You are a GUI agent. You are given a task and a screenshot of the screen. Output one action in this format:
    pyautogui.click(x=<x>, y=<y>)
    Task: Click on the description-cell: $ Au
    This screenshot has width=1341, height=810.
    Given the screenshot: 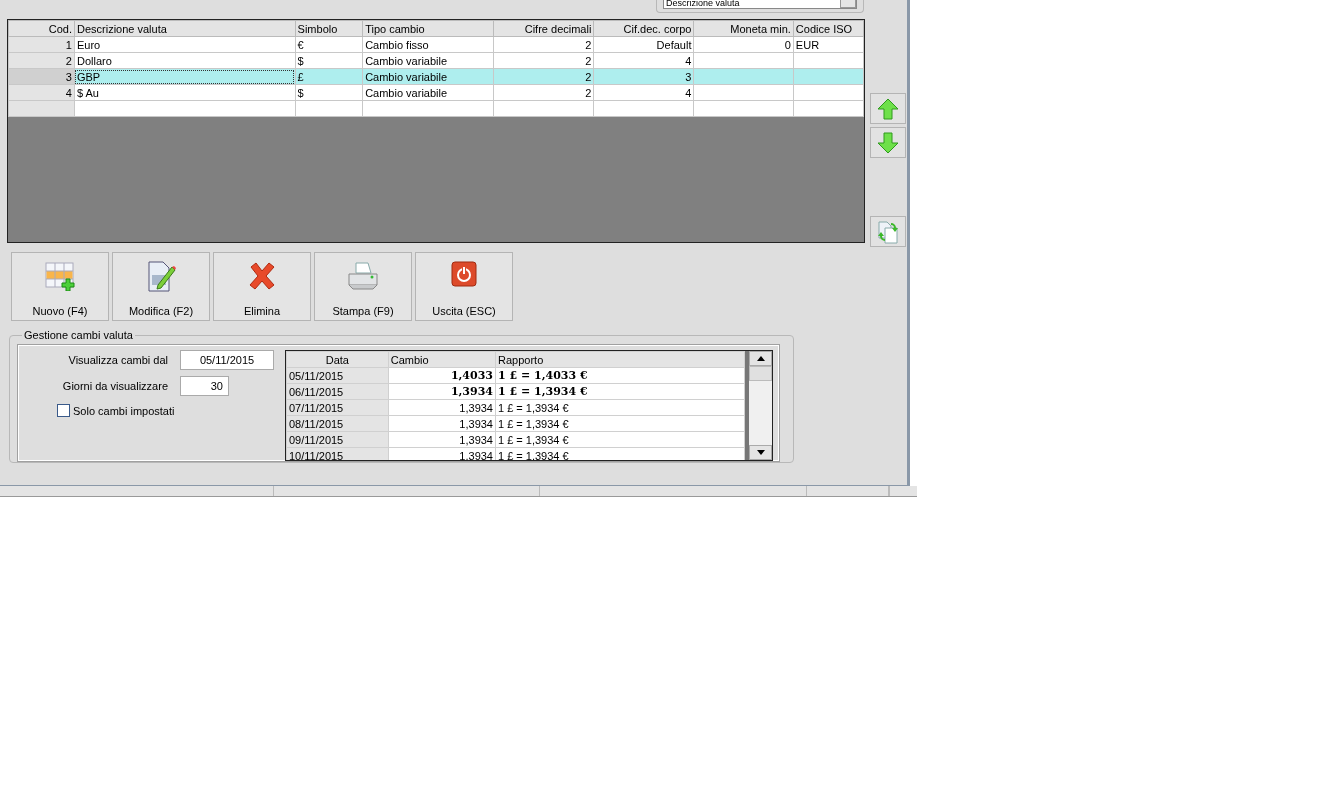 What is the action you would take?
    pyautogui.click(x=185, y=92)
    